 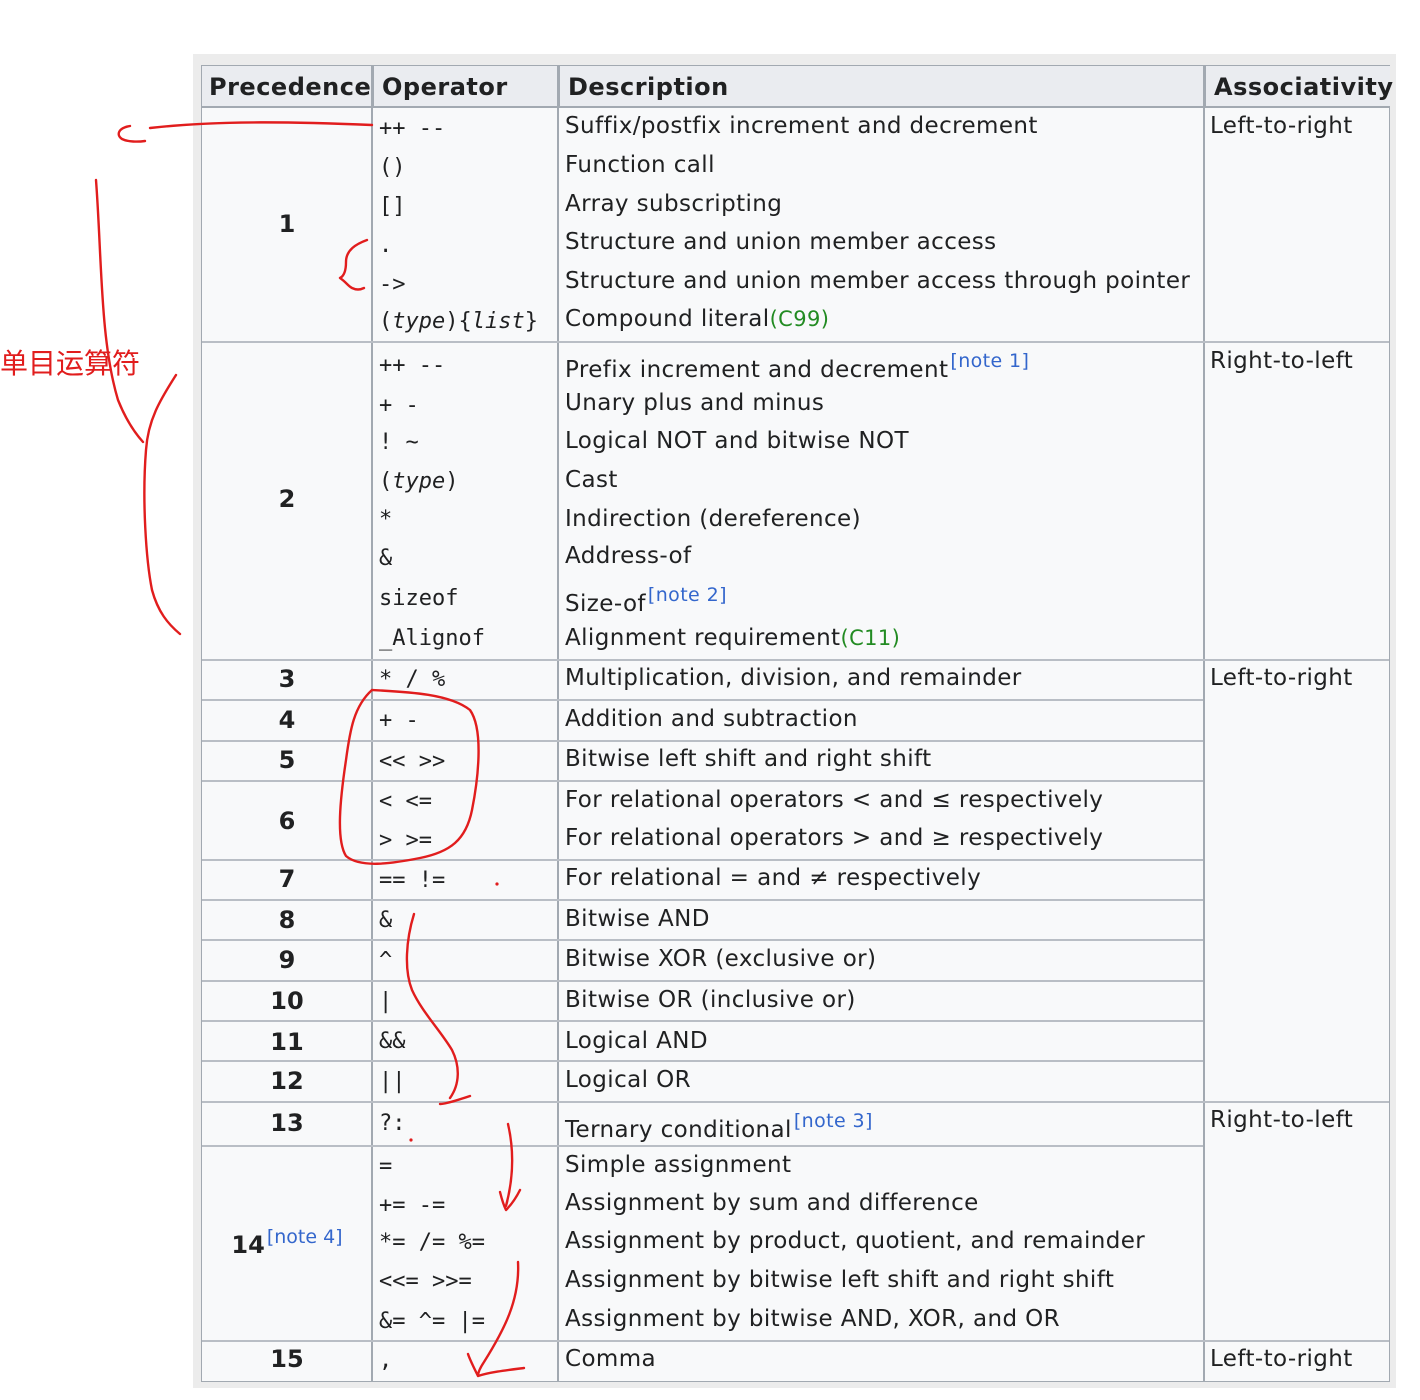 What do you see at coordinates (432, 1006) in the screenshot?
I see `downward-stroke` at bounding box center [432, 1006].